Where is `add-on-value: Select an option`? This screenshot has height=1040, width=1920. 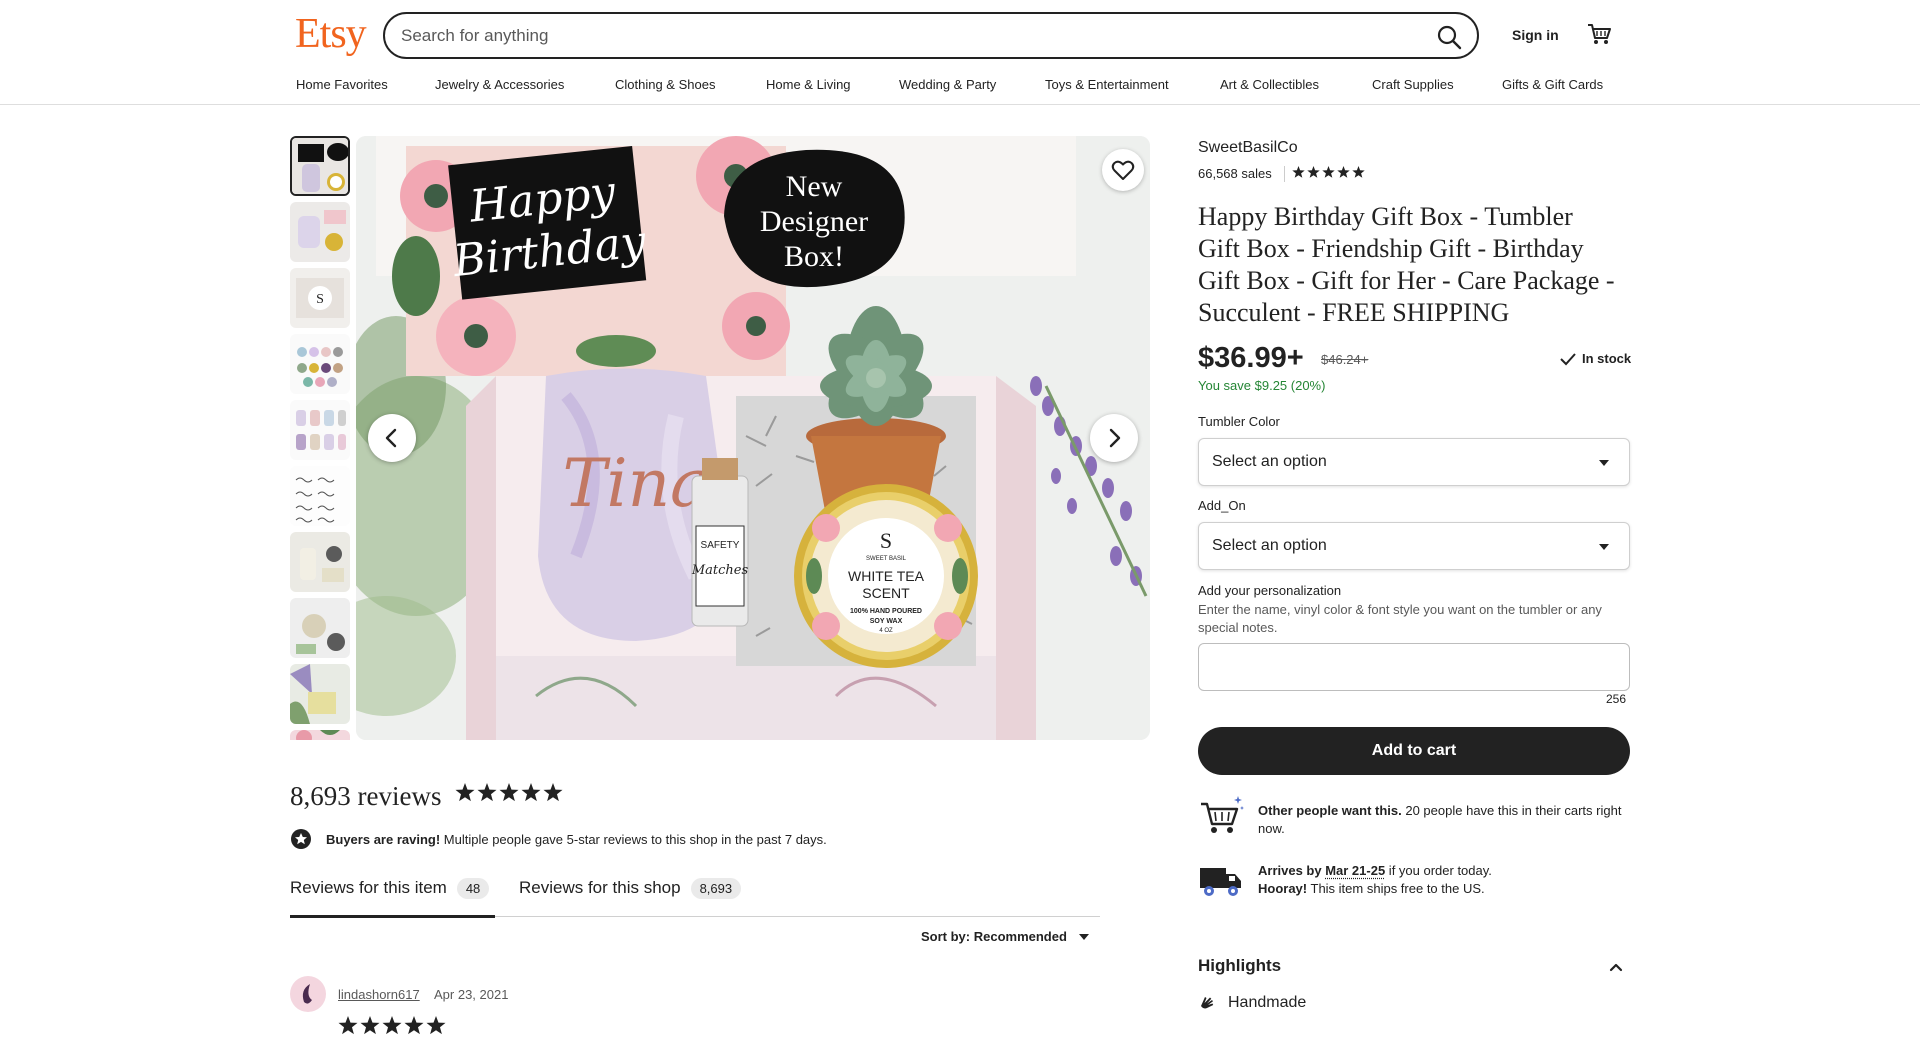 add-on-value: Select an option is located at coordinates (1269, 545).